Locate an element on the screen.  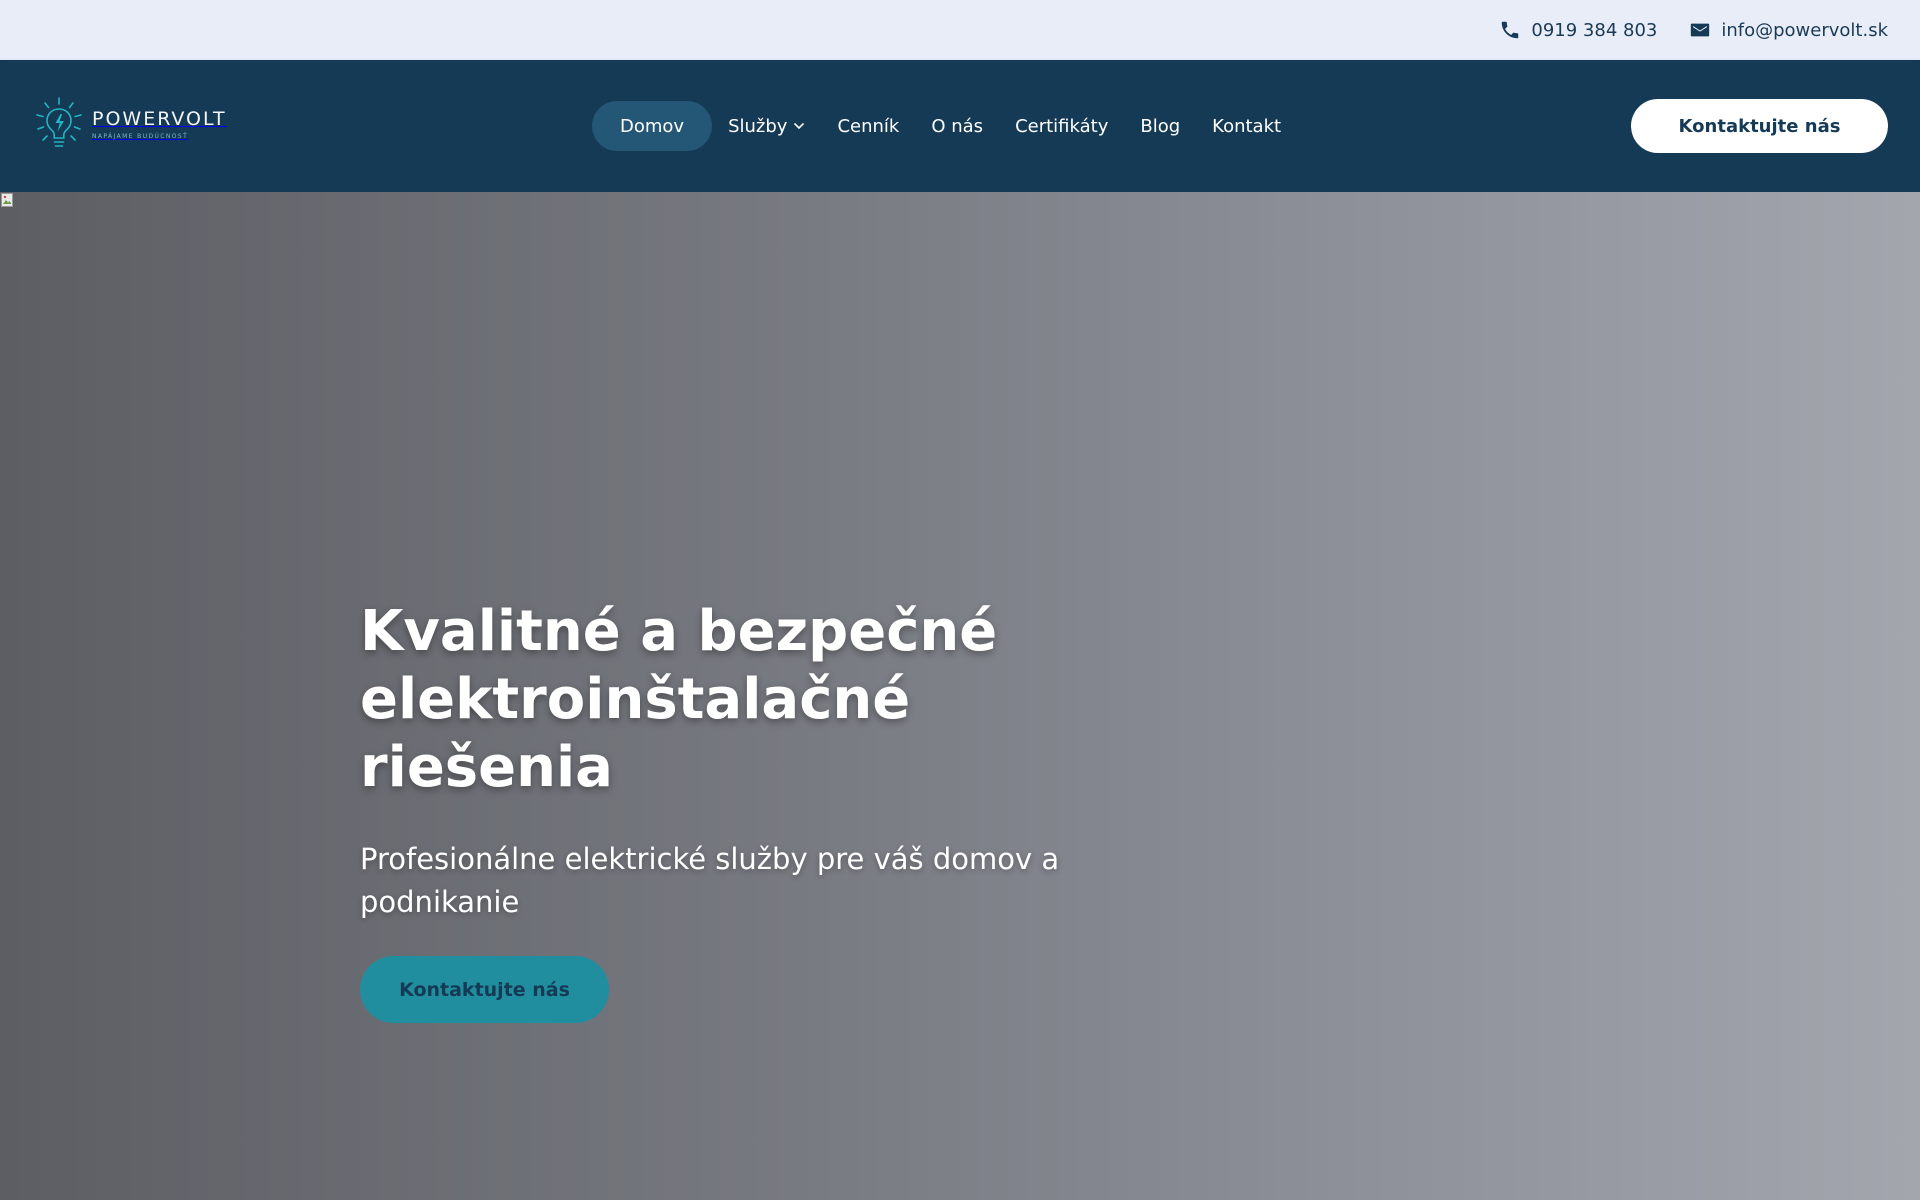
logo-tagline: NAPÁJAME BUDÚCNOSŤ is located at coordinates (140, 136).